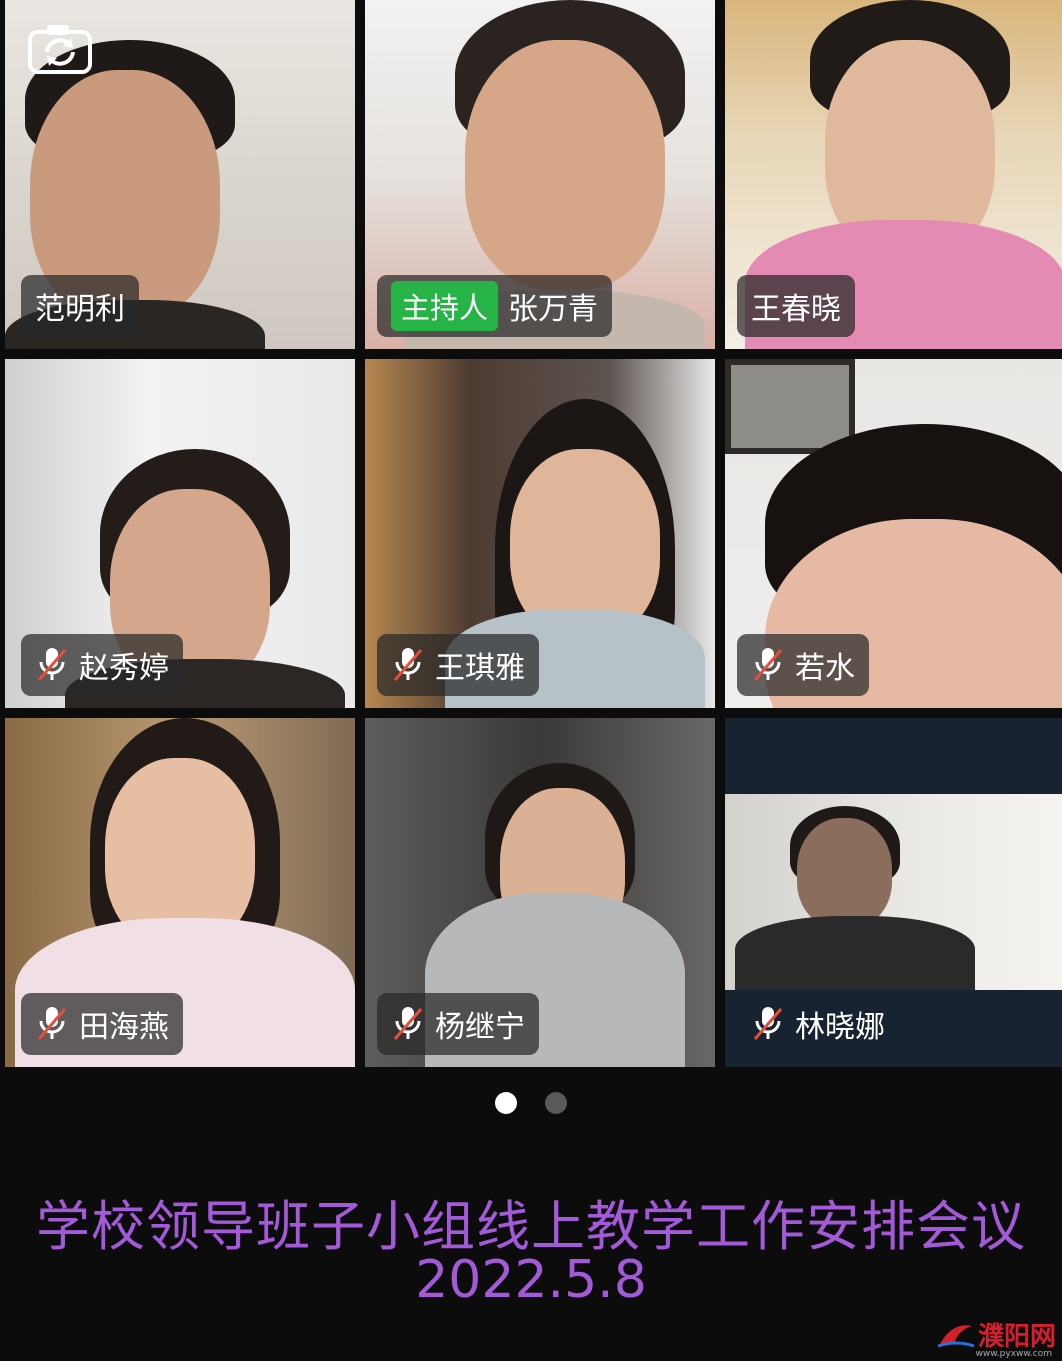 The width and height of the screenshot is (1062, 1361). I want to click on watermark-url: www.pyxww.com, so click(1013, 1354).